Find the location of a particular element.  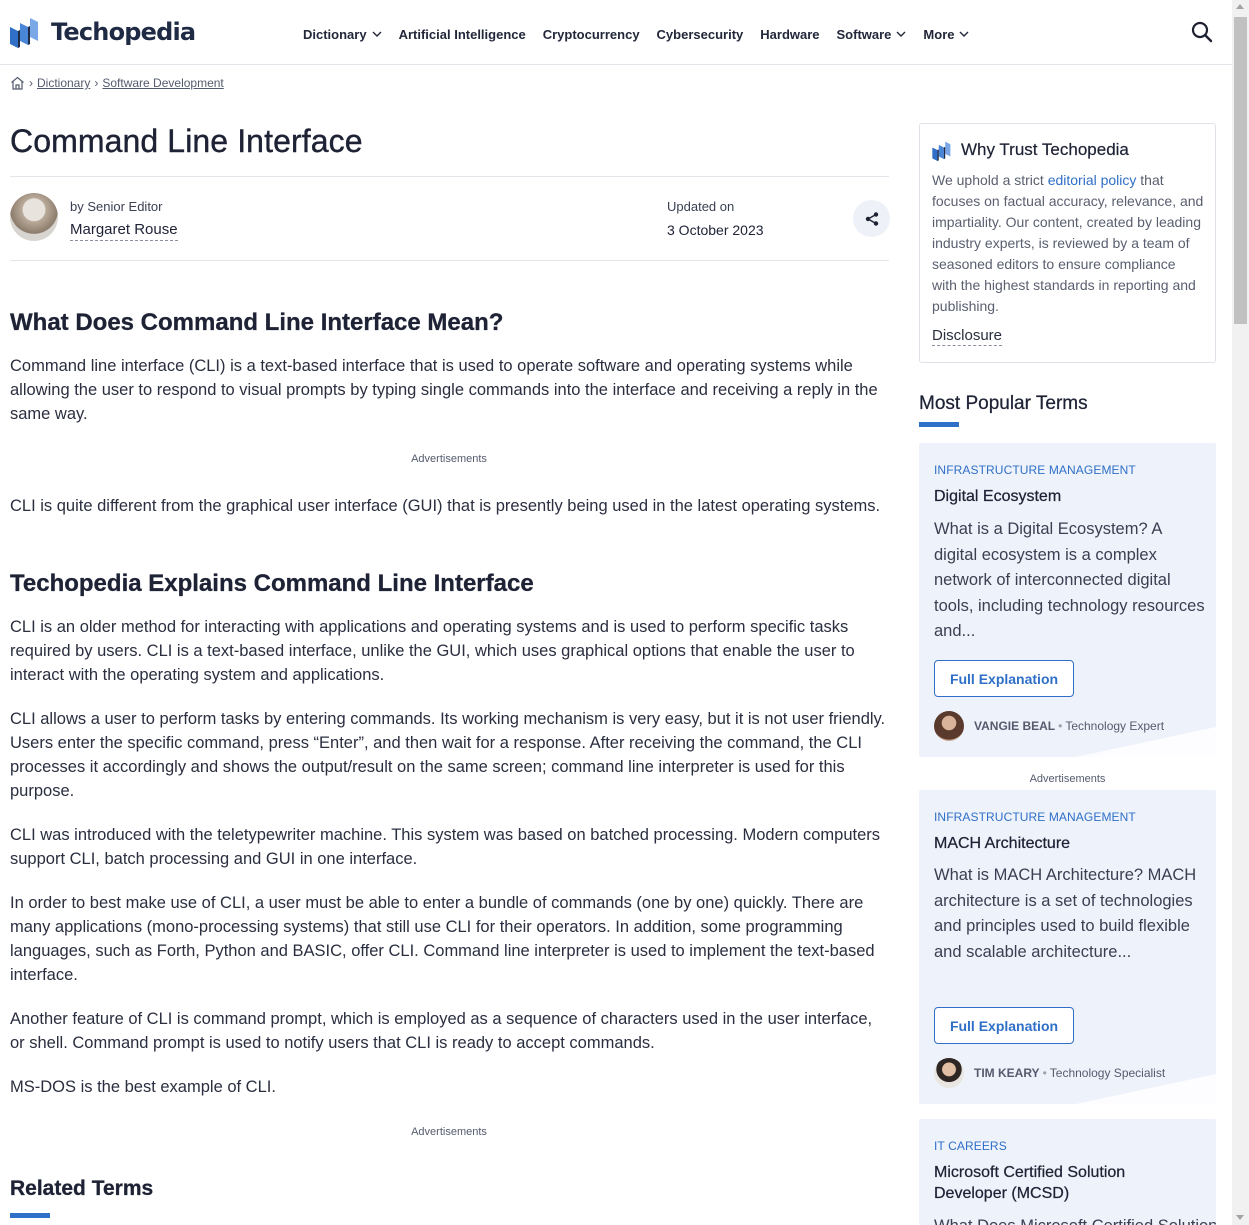

card-author: TIM KEARY • Technology Specialist is located at coordinates (1049, 1073).